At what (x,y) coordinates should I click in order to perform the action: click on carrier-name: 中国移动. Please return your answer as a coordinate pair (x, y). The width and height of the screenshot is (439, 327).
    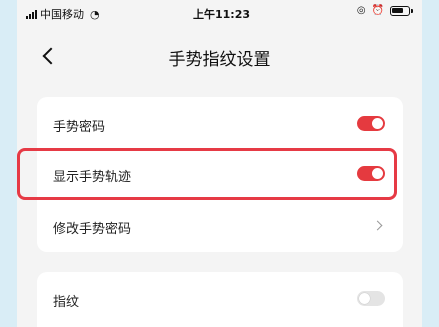
    Looking at the image, I should click on (62, 14).